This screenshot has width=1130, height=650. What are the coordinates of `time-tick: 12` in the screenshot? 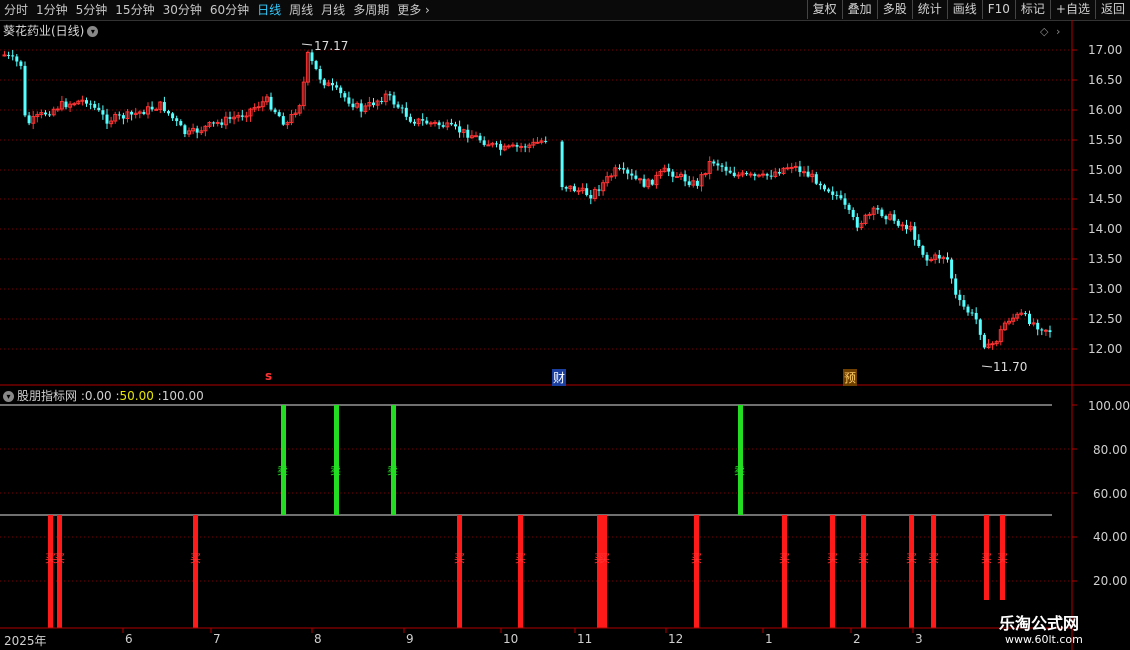 It's located at (676, 639).